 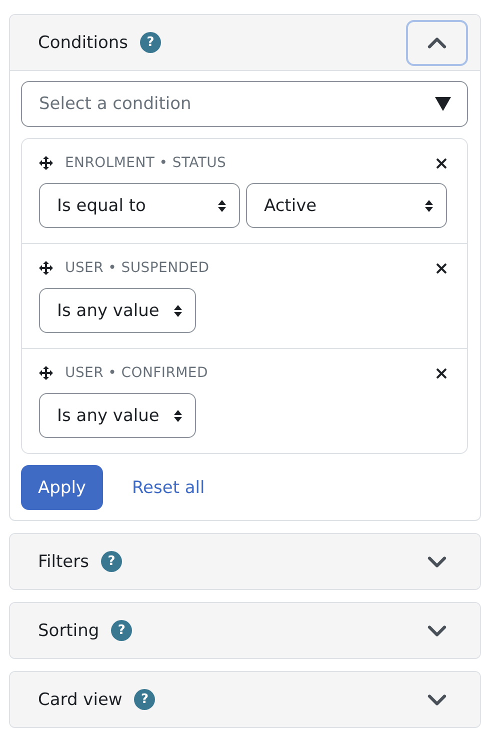 What do you see at coordinates (136, 373) in the screenshot?
I see `condition-heading: USER • CONFIRMED` at bounding box center [136, 373].